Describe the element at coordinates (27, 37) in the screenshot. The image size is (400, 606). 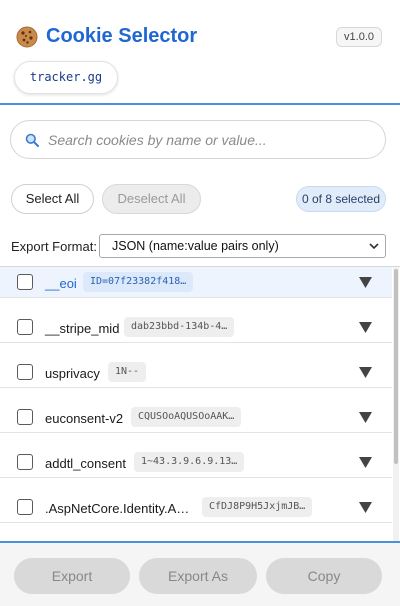
I see `cookie-icon` at that location.